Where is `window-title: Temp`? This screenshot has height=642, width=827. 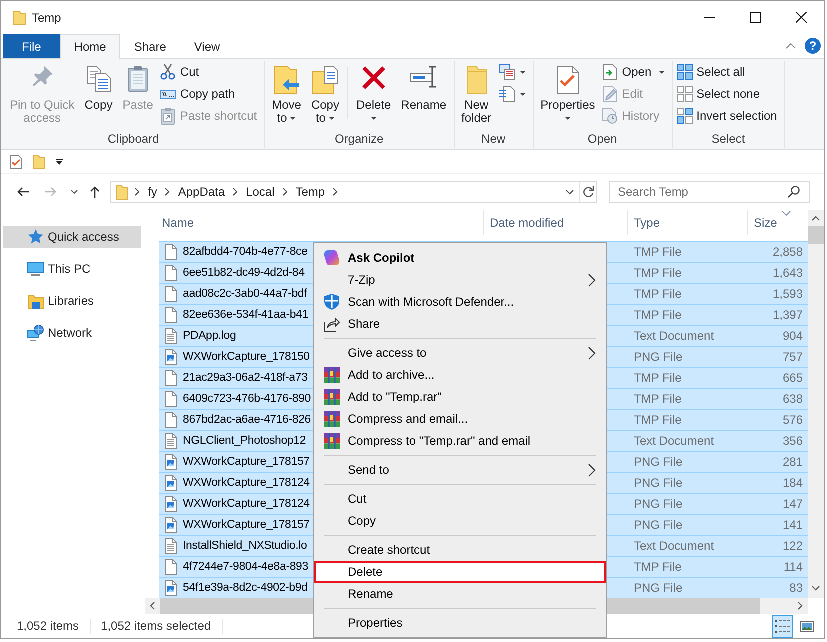 window-title: Temp is located at coordinates (47, 17).